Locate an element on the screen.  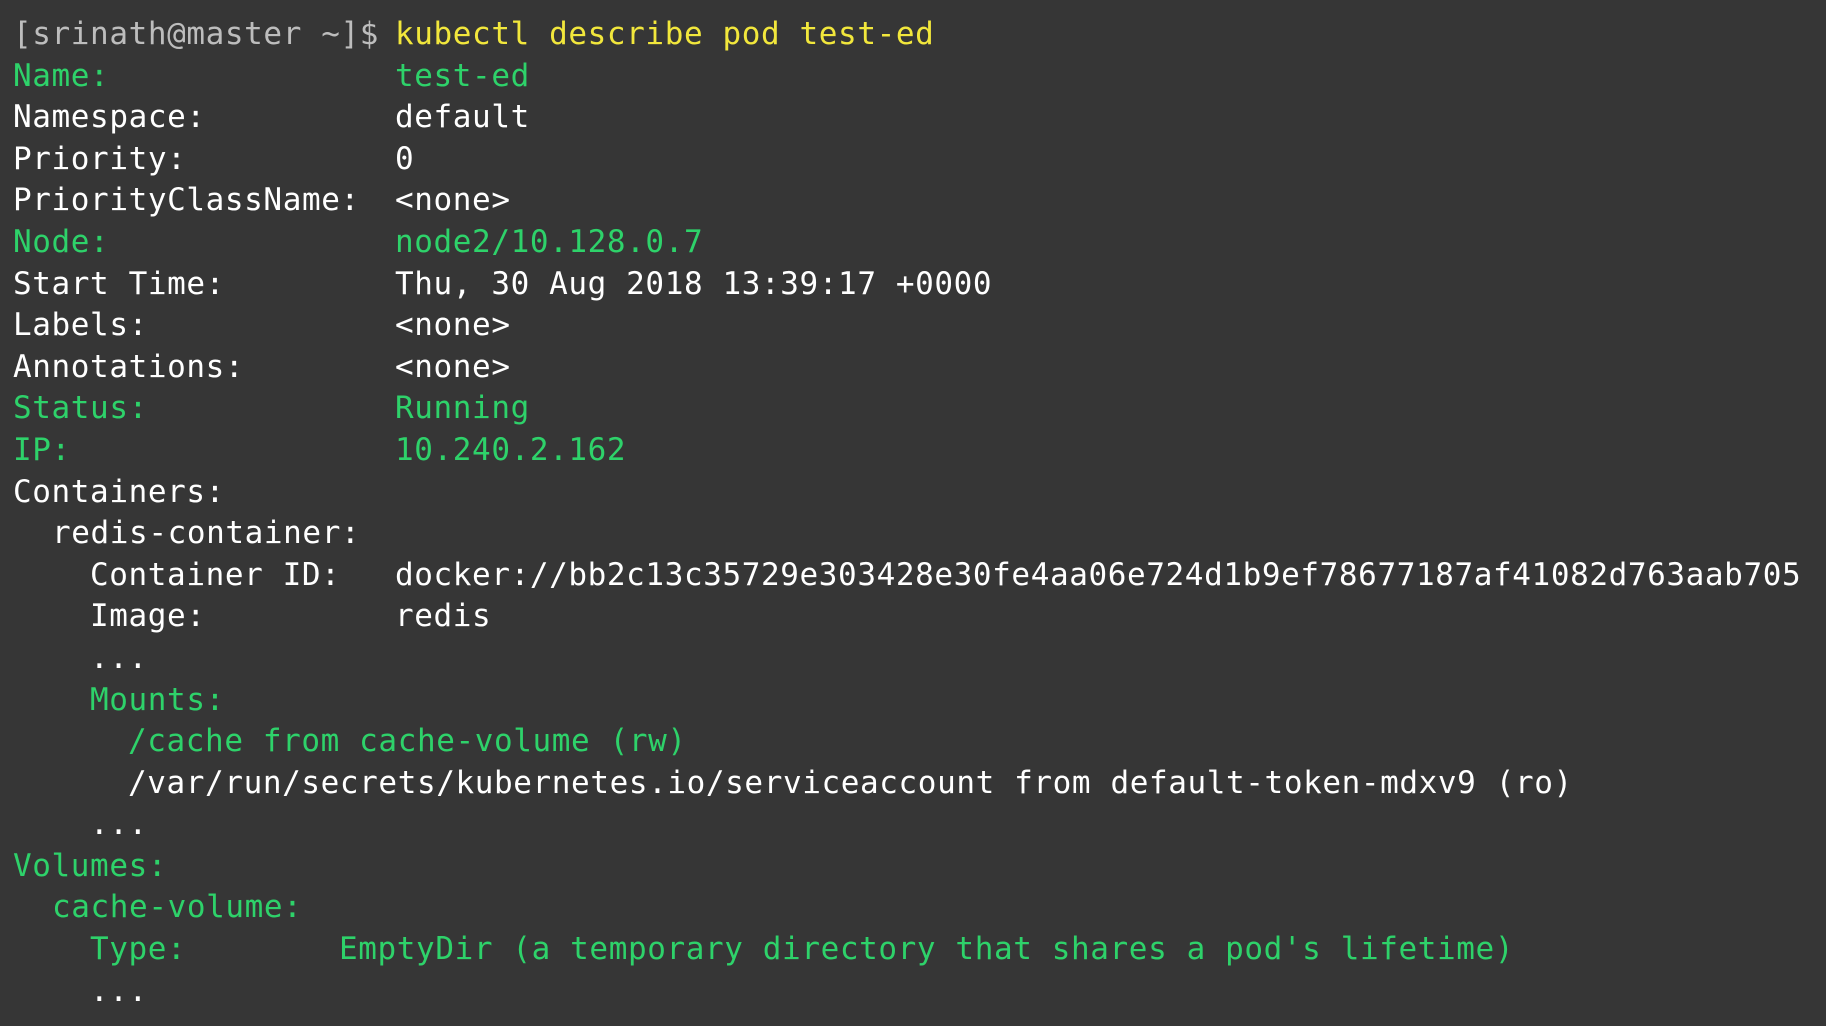
field-node: Node: node2/10.128.0.7 is located at coordinates (919, 243).